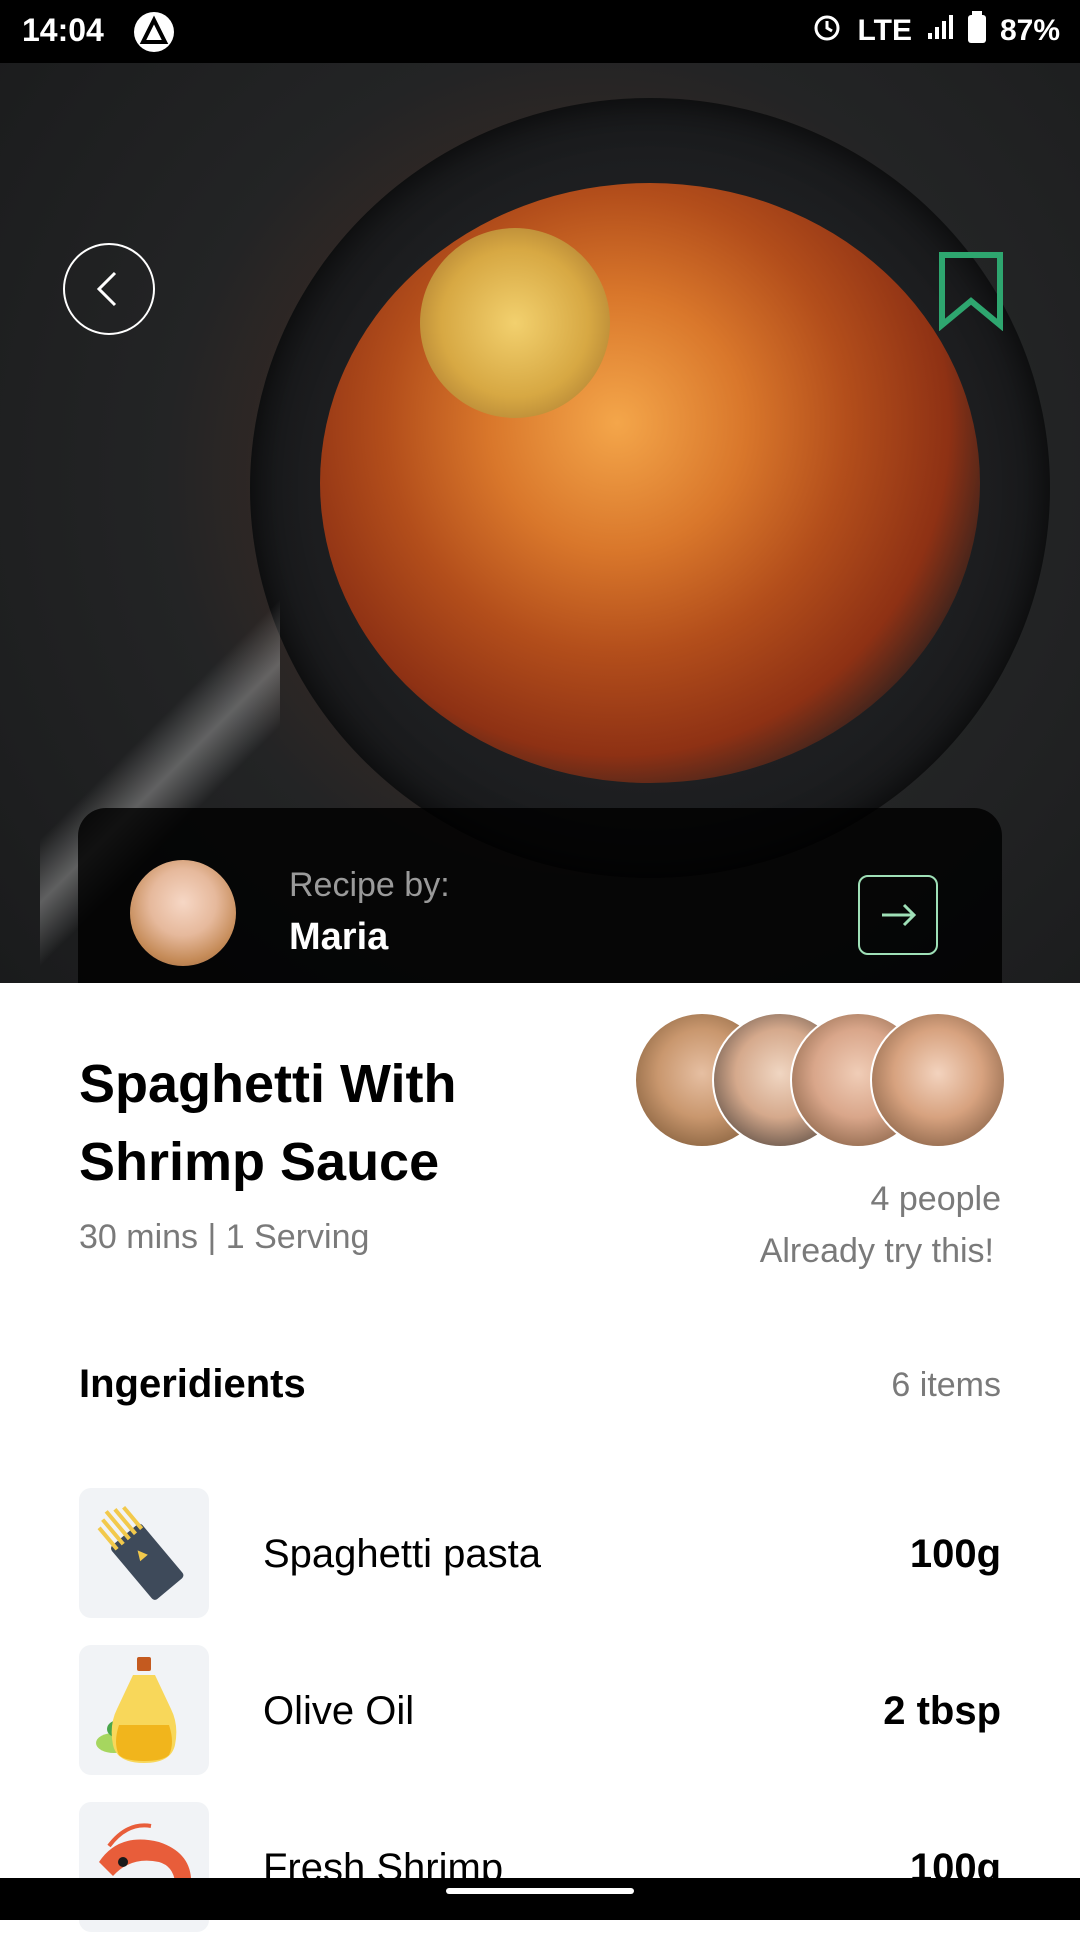 Image resolution: width=1080 pixels, height=1937 pixels. I want to click on back-button, so click(109, 289).